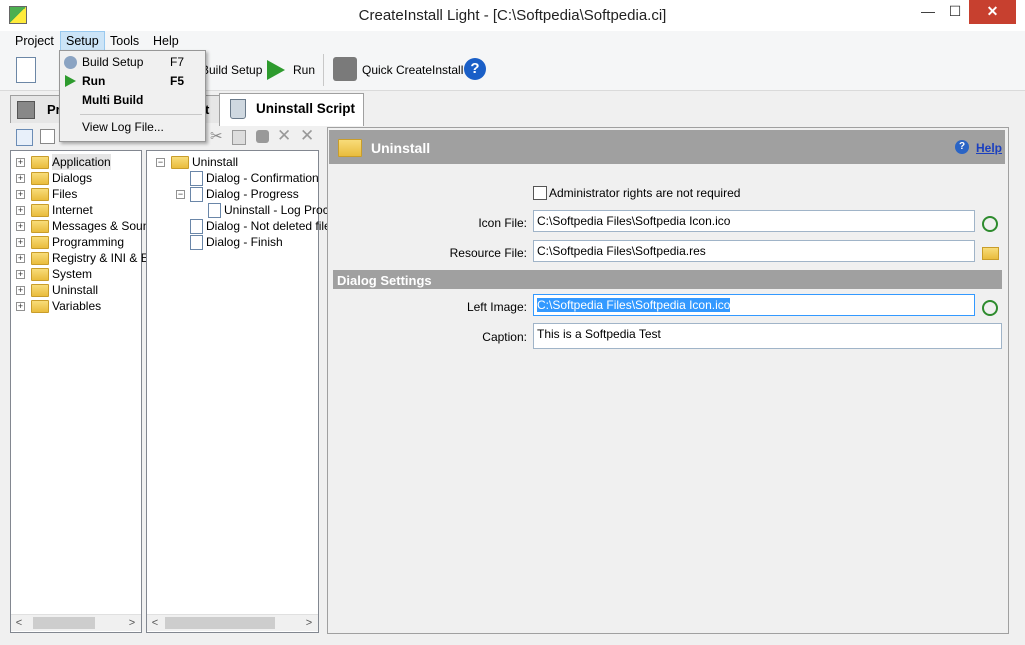 The image size is (1025, 645). Describe the element at coordinates (401, 148) in the screenshot. I see `section-title: Uninstall` at that location.